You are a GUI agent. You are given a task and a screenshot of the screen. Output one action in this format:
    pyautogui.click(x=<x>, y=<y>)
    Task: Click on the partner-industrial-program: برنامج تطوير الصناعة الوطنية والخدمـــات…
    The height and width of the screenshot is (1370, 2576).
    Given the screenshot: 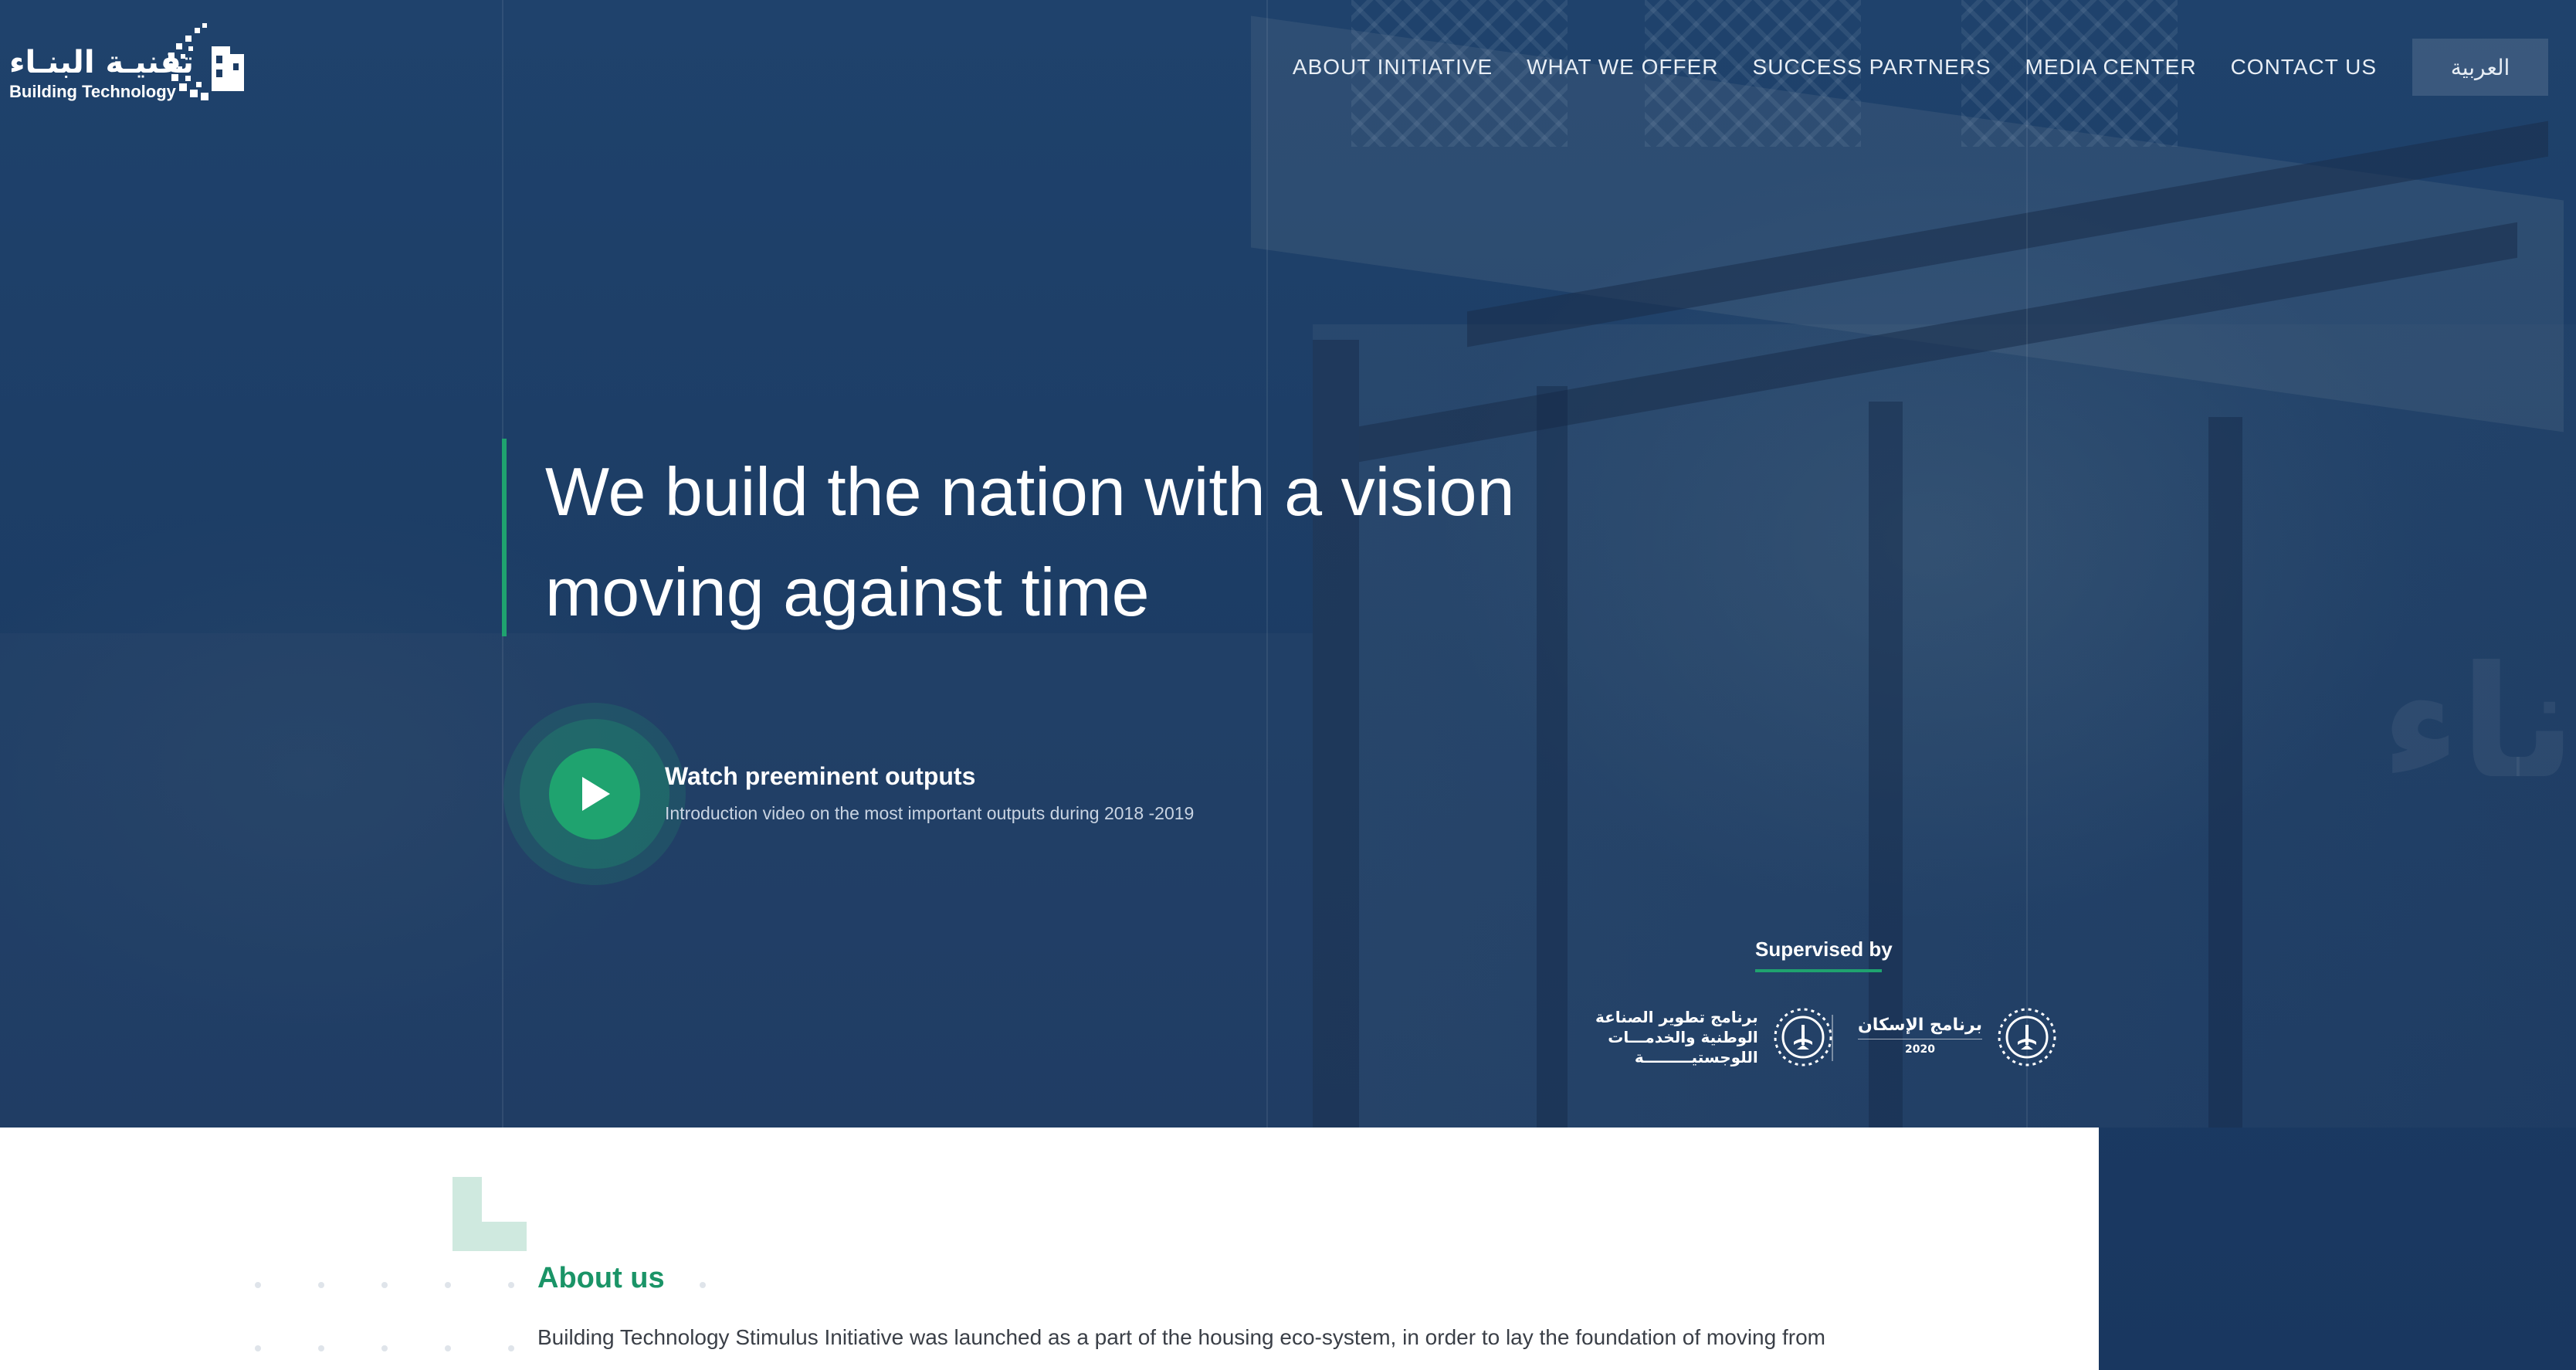 What is the action you would take?
    pyautogui.click(x=1715, y=1037)
    